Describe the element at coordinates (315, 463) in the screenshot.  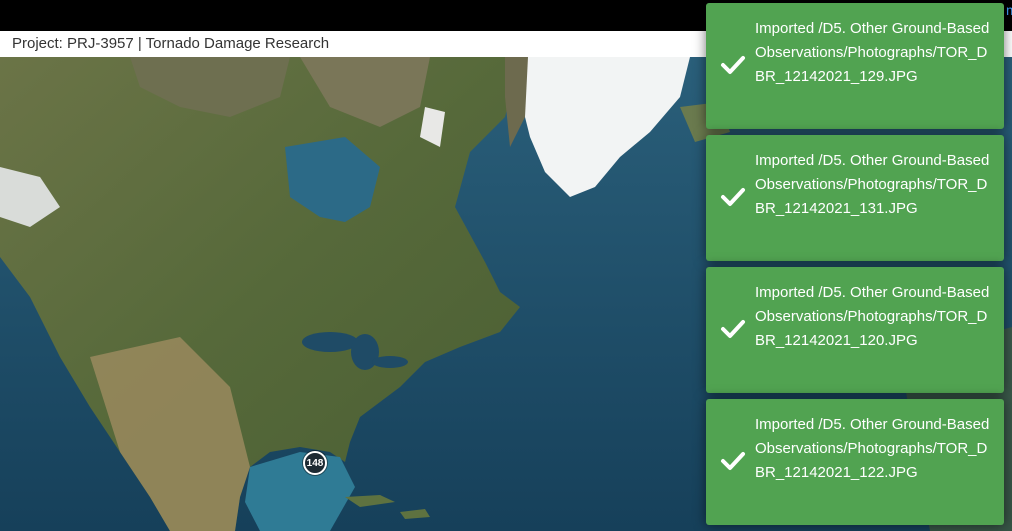
I see `map-cluster-marker: 148` at that location.